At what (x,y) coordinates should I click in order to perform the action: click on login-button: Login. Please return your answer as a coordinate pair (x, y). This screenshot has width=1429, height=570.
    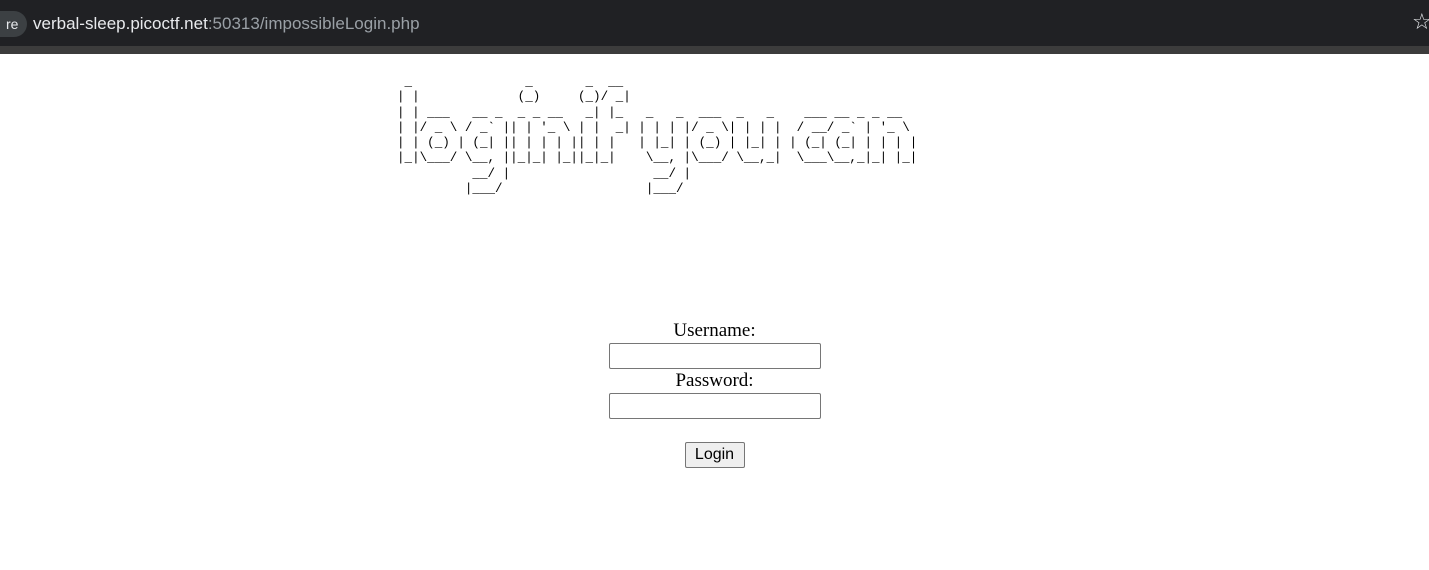
    Looking at the image, I should click on (714, 455).